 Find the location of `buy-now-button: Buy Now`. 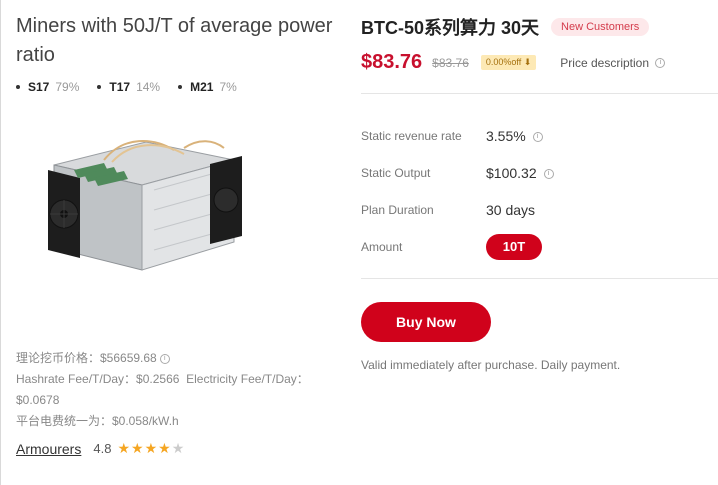

buy-now-button: Buy Now is located at coordinates (426, 322).